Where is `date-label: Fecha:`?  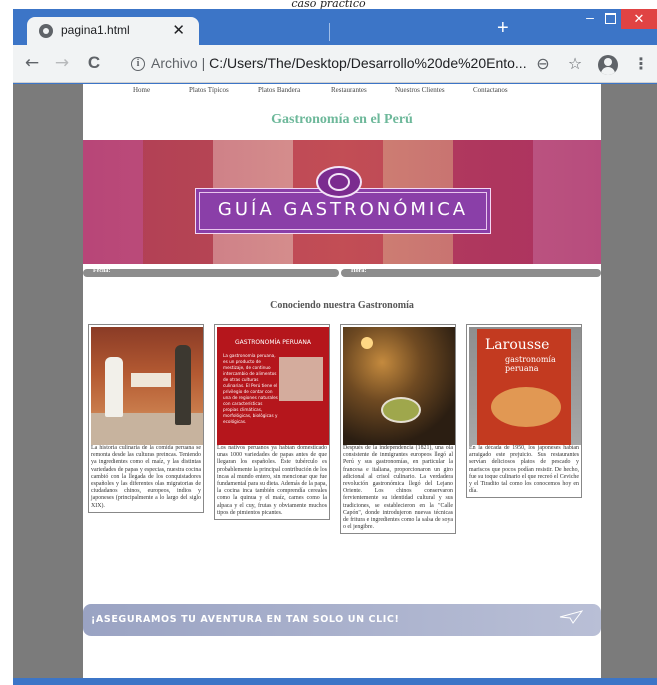
date-label: Fecha: is located at coordinates (102, 271).